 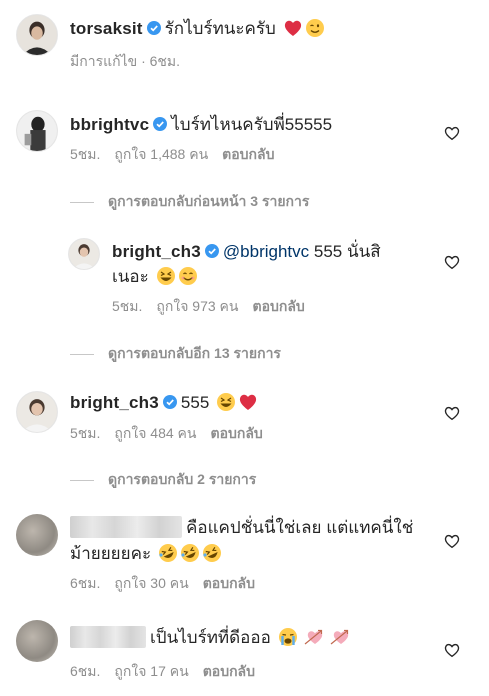 What do you see at coordinates (111, 553) in the screenshot?
I see `comment-text: ม้ายยยยคะ` at bounding box center [111, 553].